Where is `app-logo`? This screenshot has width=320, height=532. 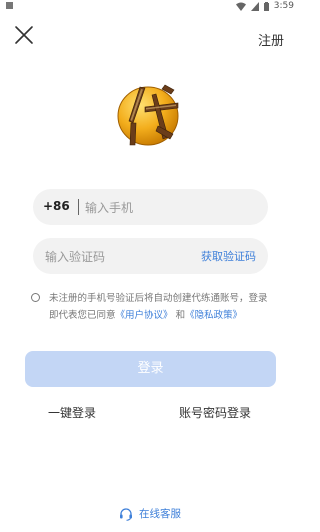 app-logo is located at coordinates (150, 115).